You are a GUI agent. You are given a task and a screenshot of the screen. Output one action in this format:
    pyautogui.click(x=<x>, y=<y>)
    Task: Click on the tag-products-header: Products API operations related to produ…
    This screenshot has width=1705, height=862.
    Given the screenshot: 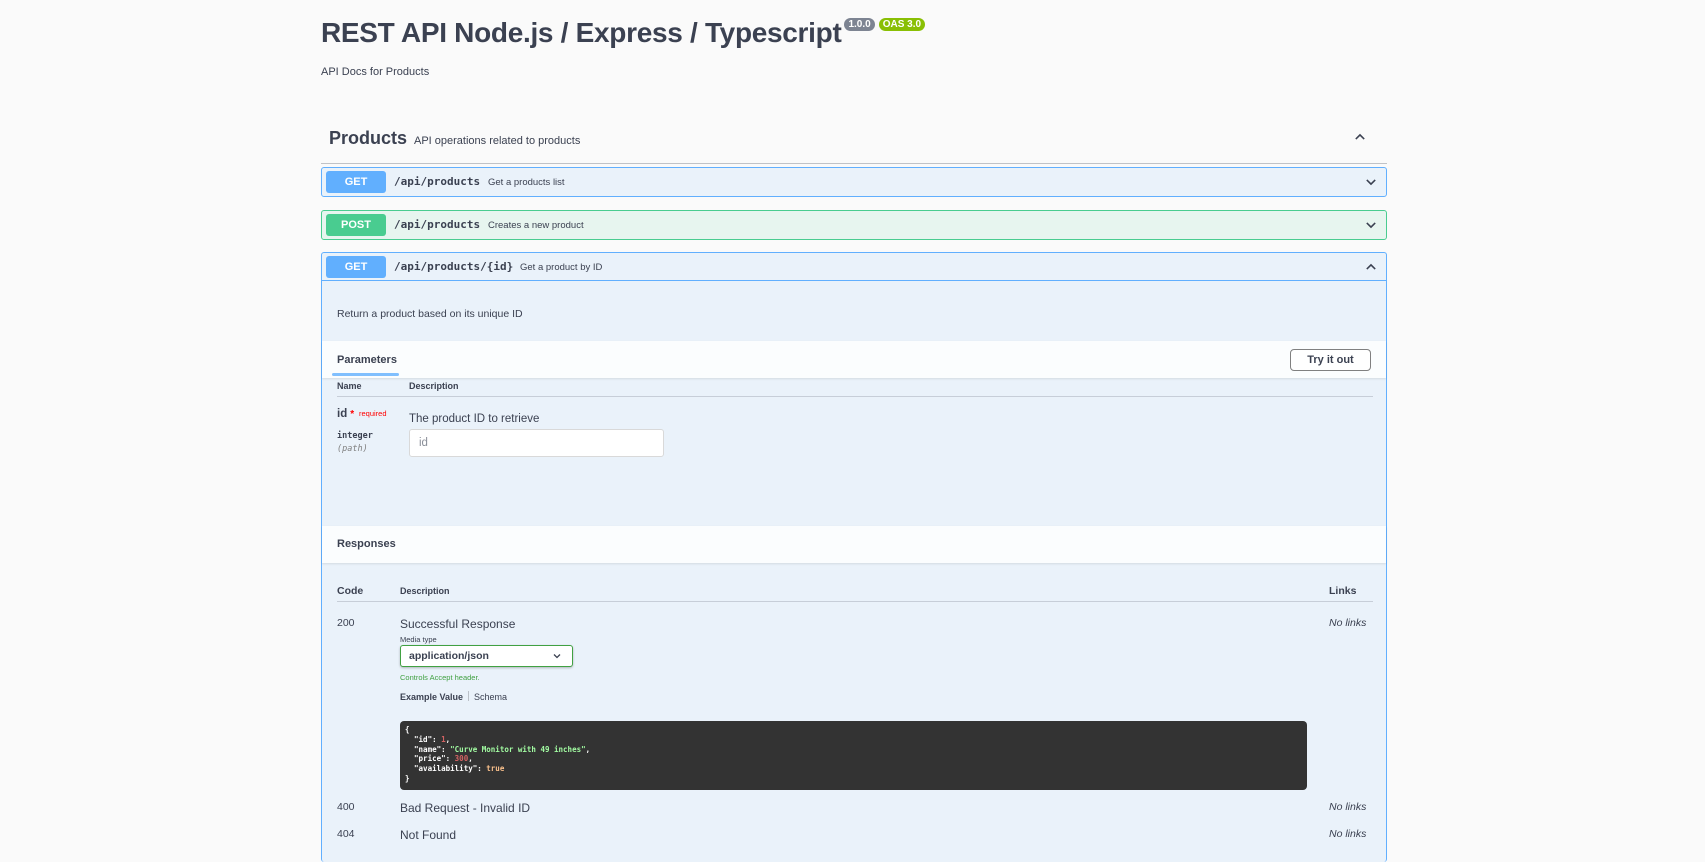 What is the action you would take?
    pyautogui.click(x=854, y=142)
    